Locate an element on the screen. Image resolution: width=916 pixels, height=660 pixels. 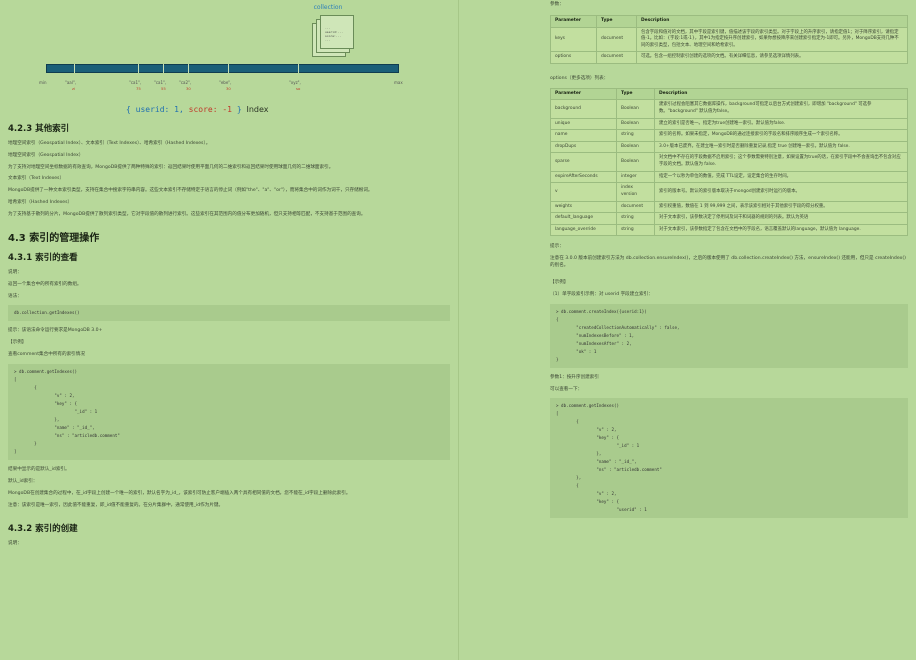
paragraph: 查看comment集合中所有的索引情况 is located at coordinates (46, 355).